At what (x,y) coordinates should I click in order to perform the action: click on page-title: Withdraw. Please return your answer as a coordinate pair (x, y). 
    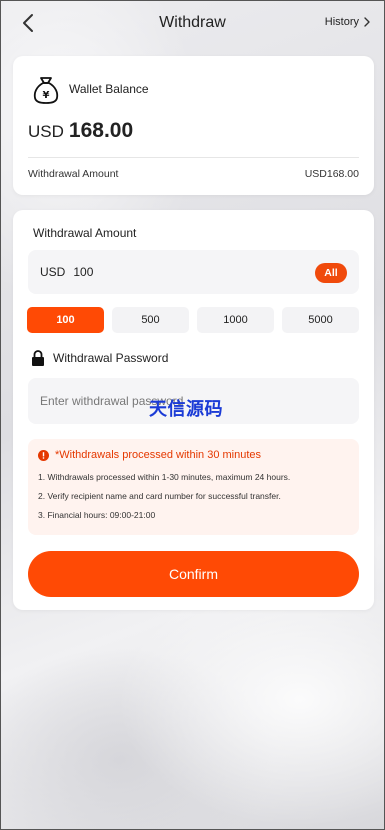
    Looking at the image, I should click on (192, 22).